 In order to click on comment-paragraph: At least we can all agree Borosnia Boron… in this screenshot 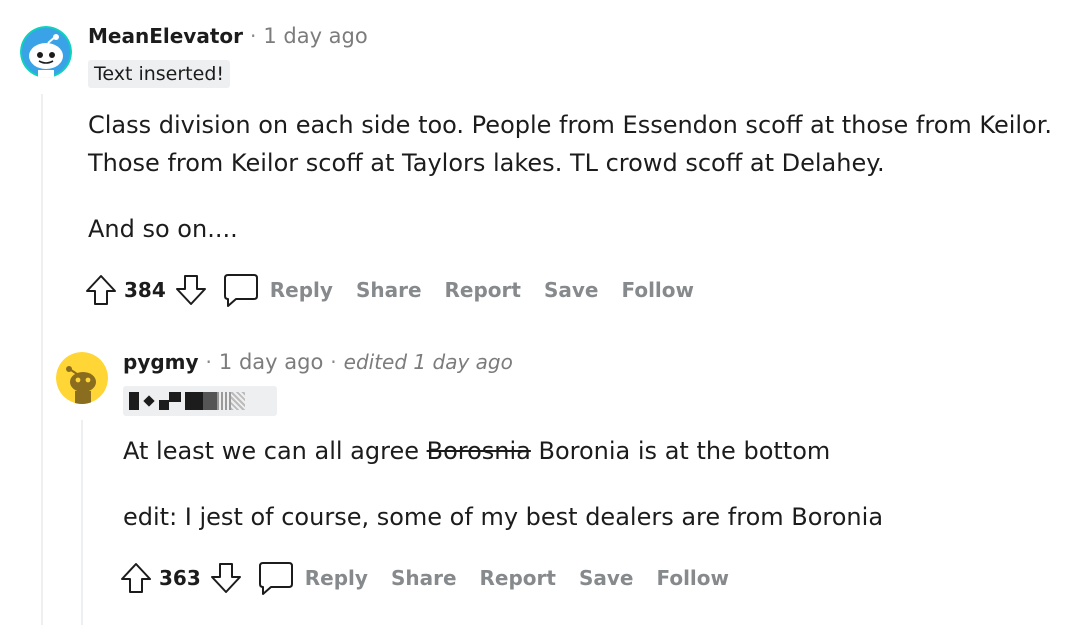, I will do `click(503, 451)`.